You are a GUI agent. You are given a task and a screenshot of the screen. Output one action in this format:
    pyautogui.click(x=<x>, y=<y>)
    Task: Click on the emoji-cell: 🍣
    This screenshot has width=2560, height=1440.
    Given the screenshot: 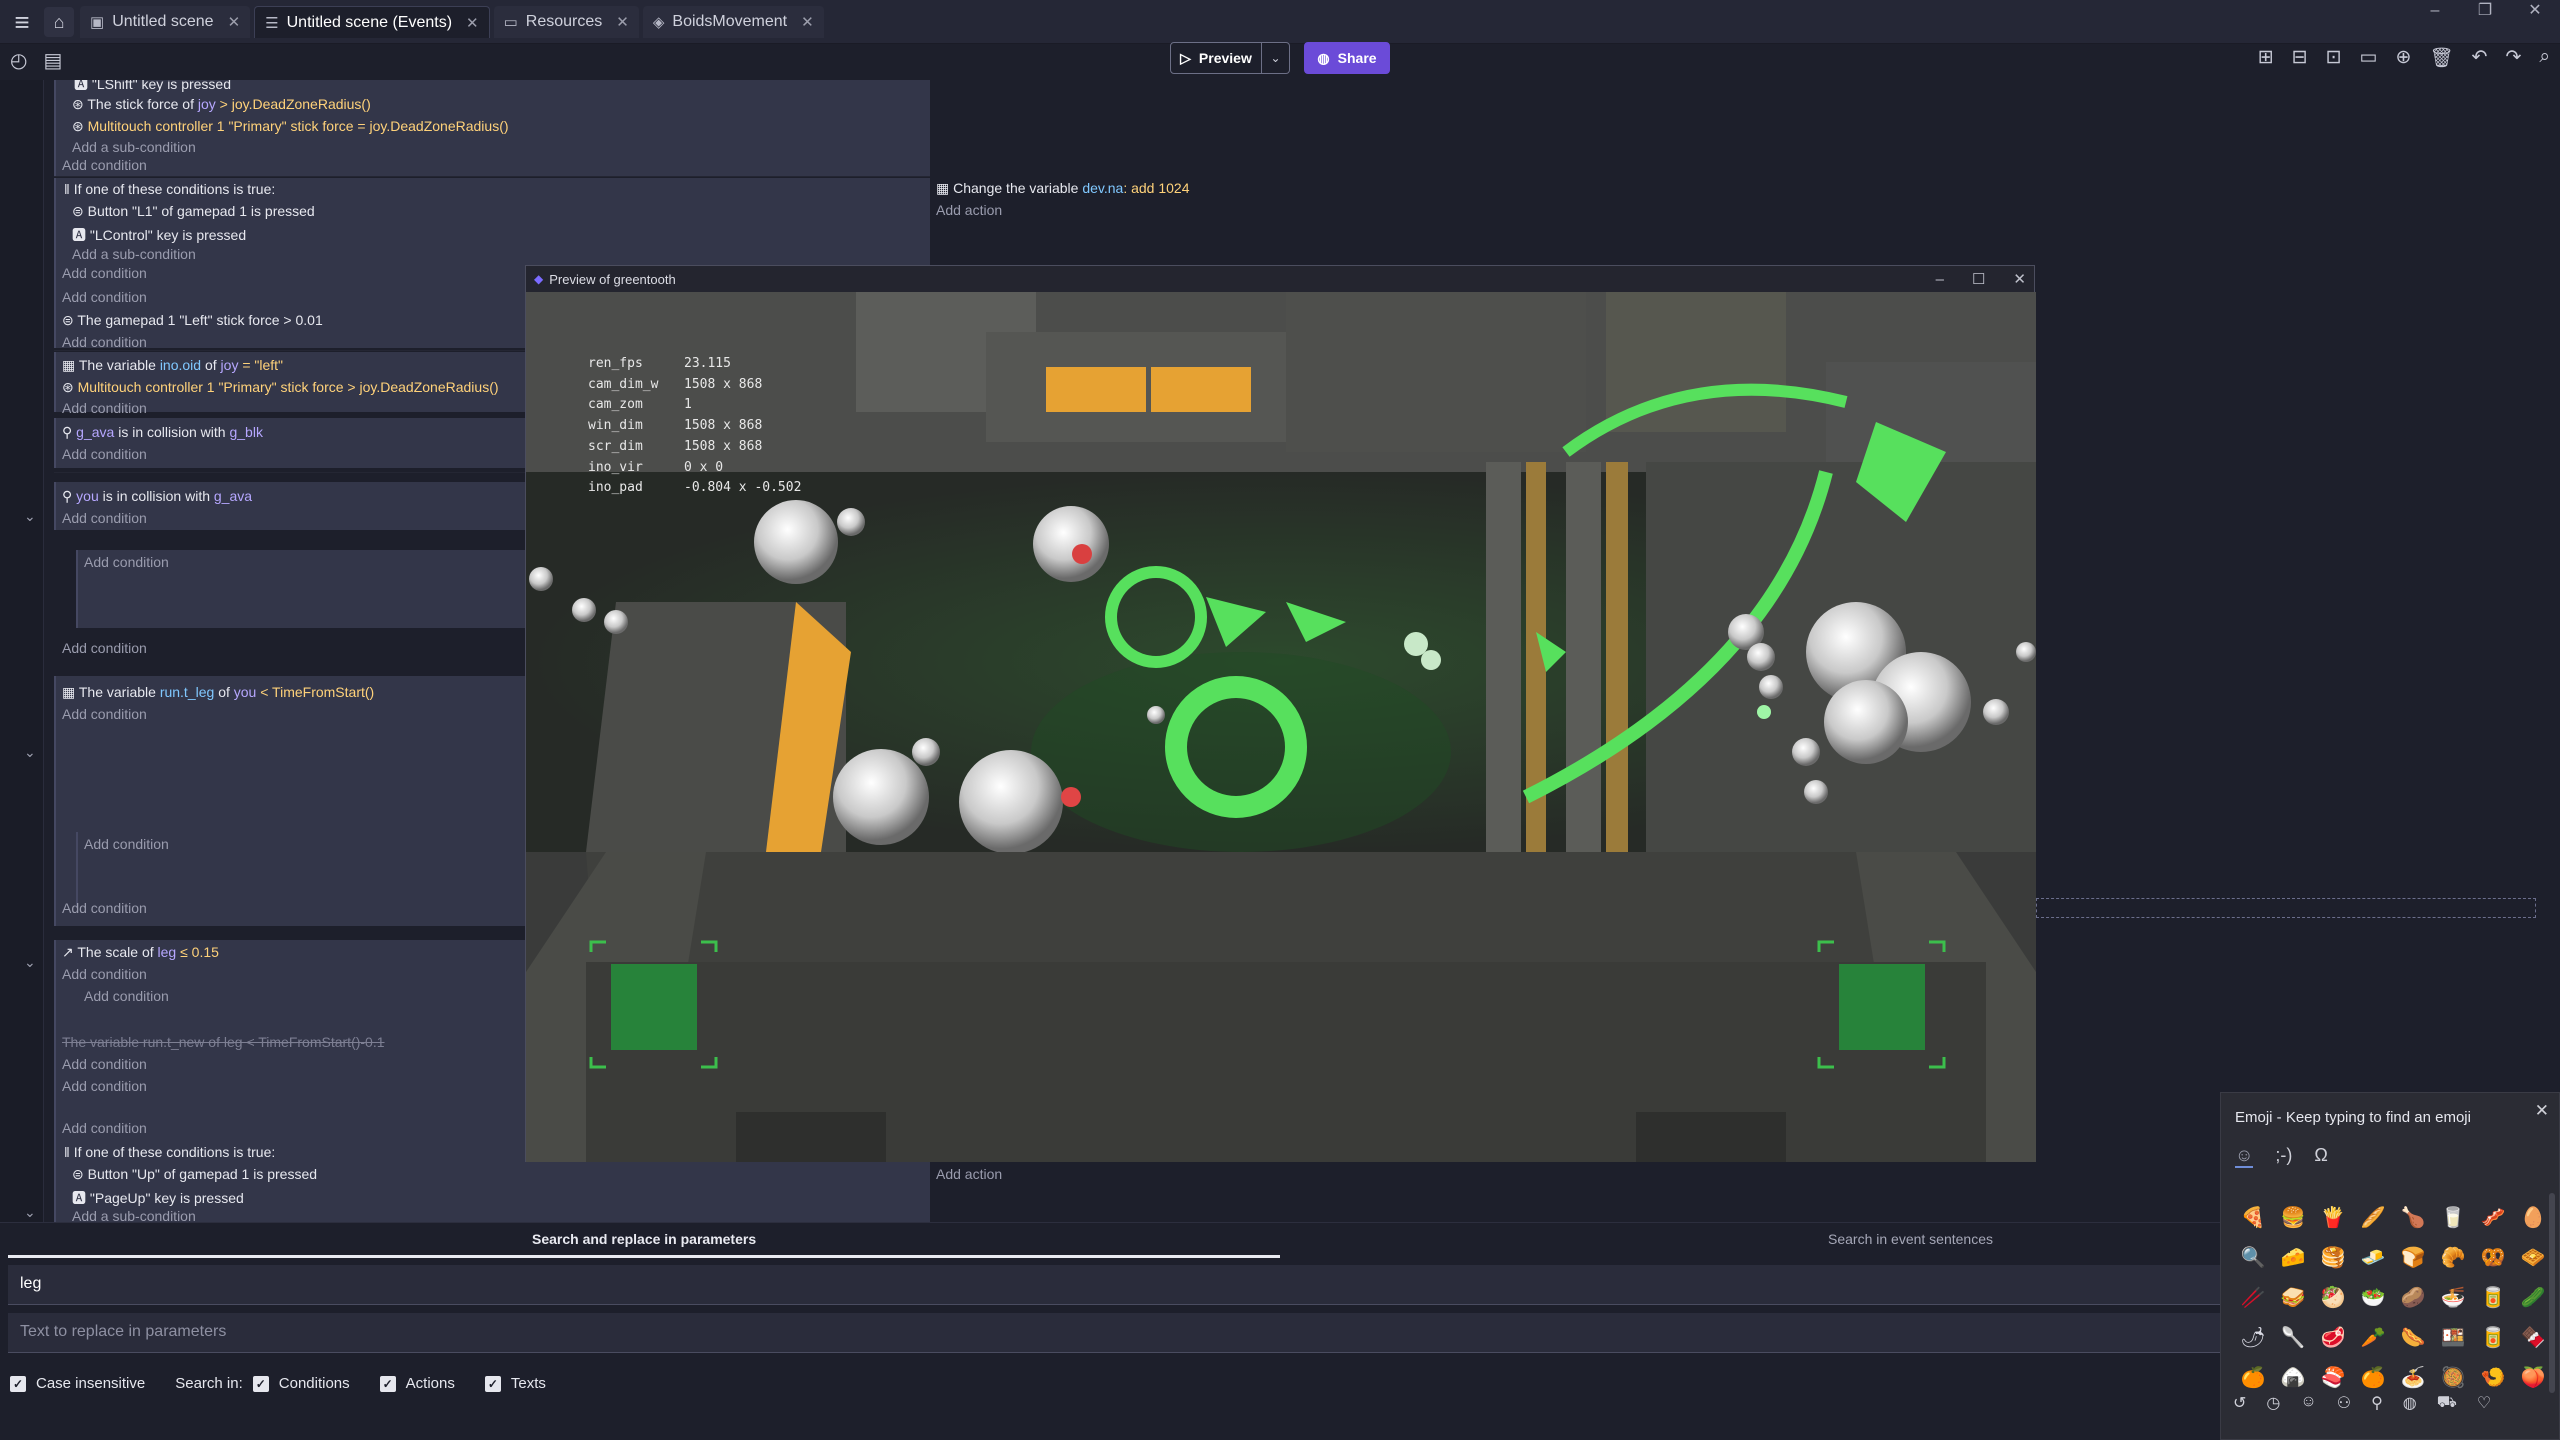 What is the action you would take?
    pyautogui.click(x=2333, y=1377)
    